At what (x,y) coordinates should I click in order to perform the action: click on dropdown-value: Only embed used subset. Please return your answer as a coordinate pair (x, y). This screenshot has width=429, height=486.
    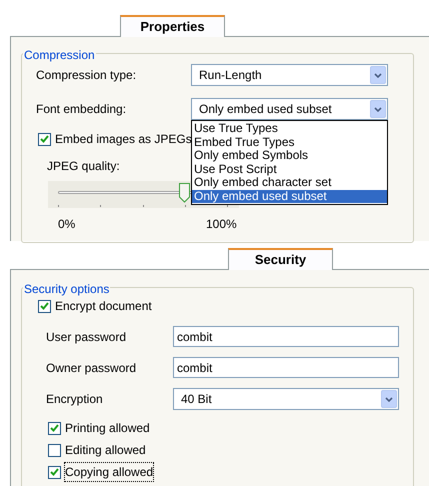
    Looking at the image, I should click on (265, 109).